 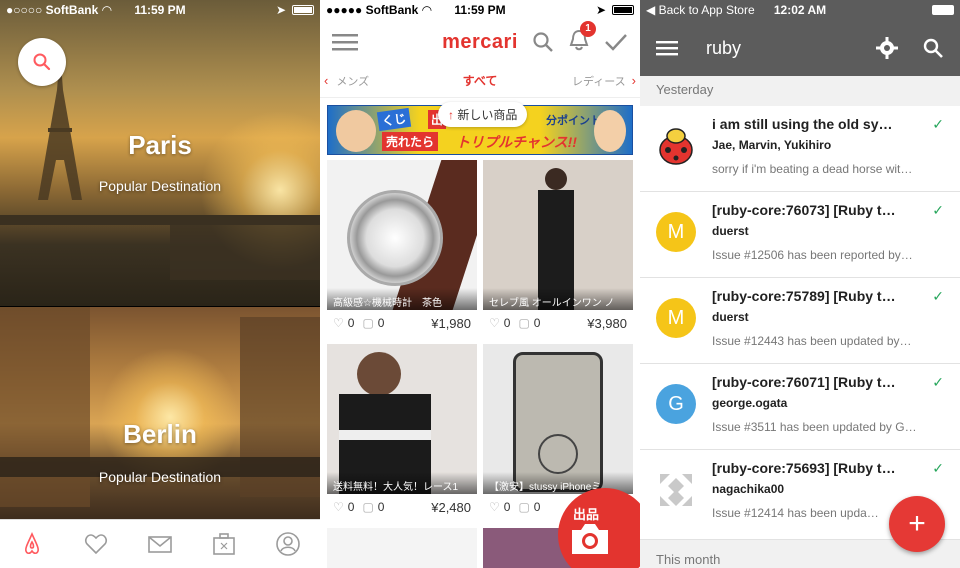 What do you see at coordinates (451, 507) in the screenshot?
I see `listing-price: ¥2,480` at bounding box center [451, 507].